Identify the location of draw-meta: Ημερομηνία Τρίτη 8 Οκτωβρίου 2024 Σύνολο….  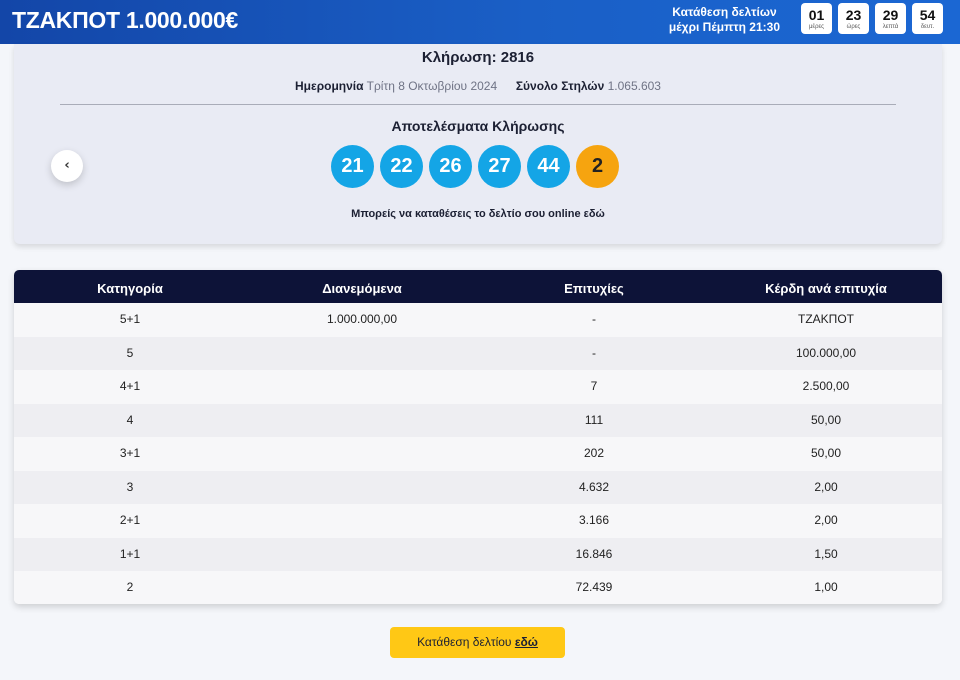
(478, 86).